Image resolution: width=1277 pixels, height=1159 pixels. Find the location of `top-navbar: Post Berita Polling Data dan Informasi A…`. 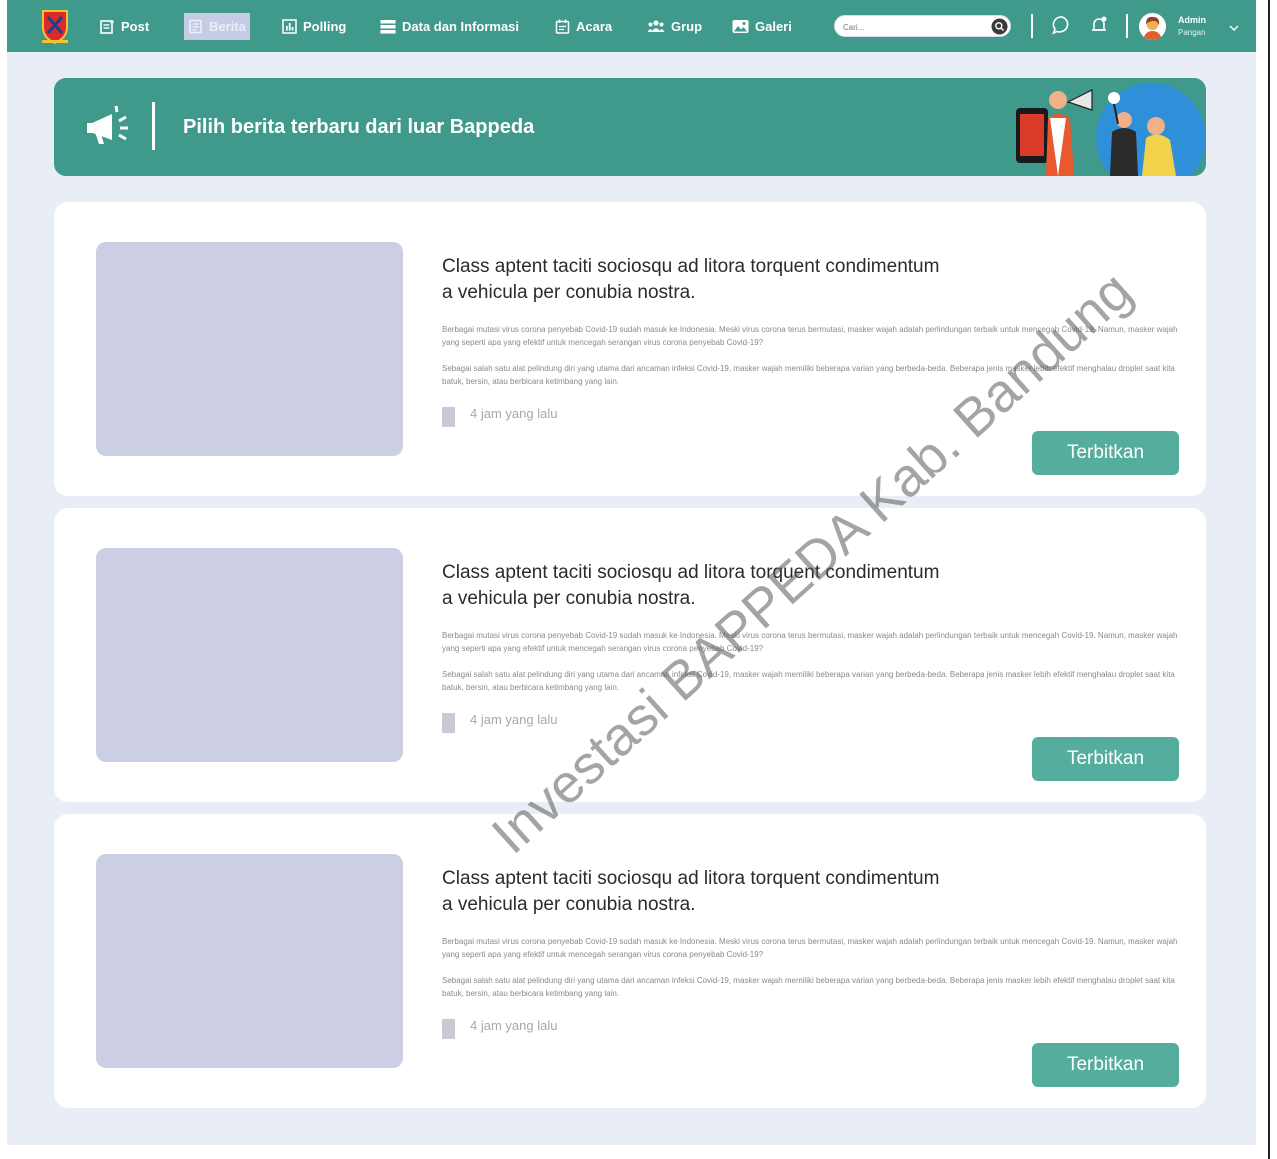

top-navbar: Post Berita Polling Data dan Informasi A… is located at coordinates (631, 26).